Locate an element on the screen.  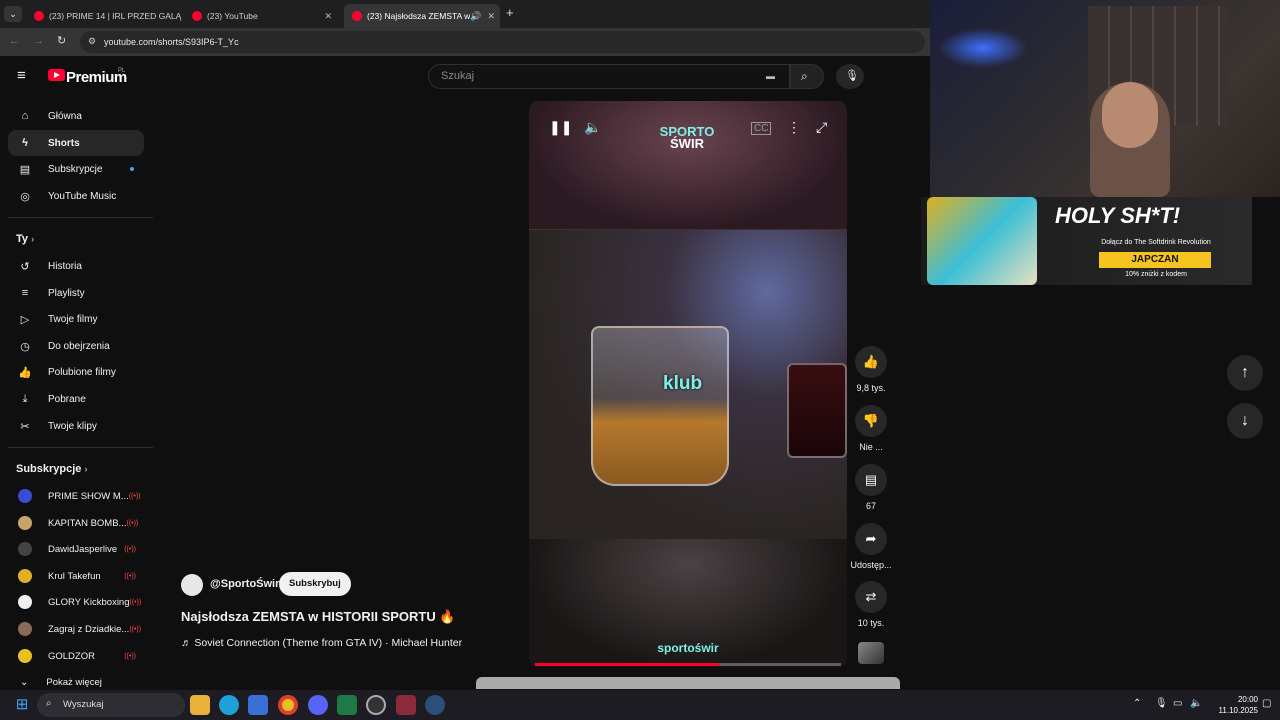
sidebar-item-history: ↺ Historia is located at coordinates (76, 266).